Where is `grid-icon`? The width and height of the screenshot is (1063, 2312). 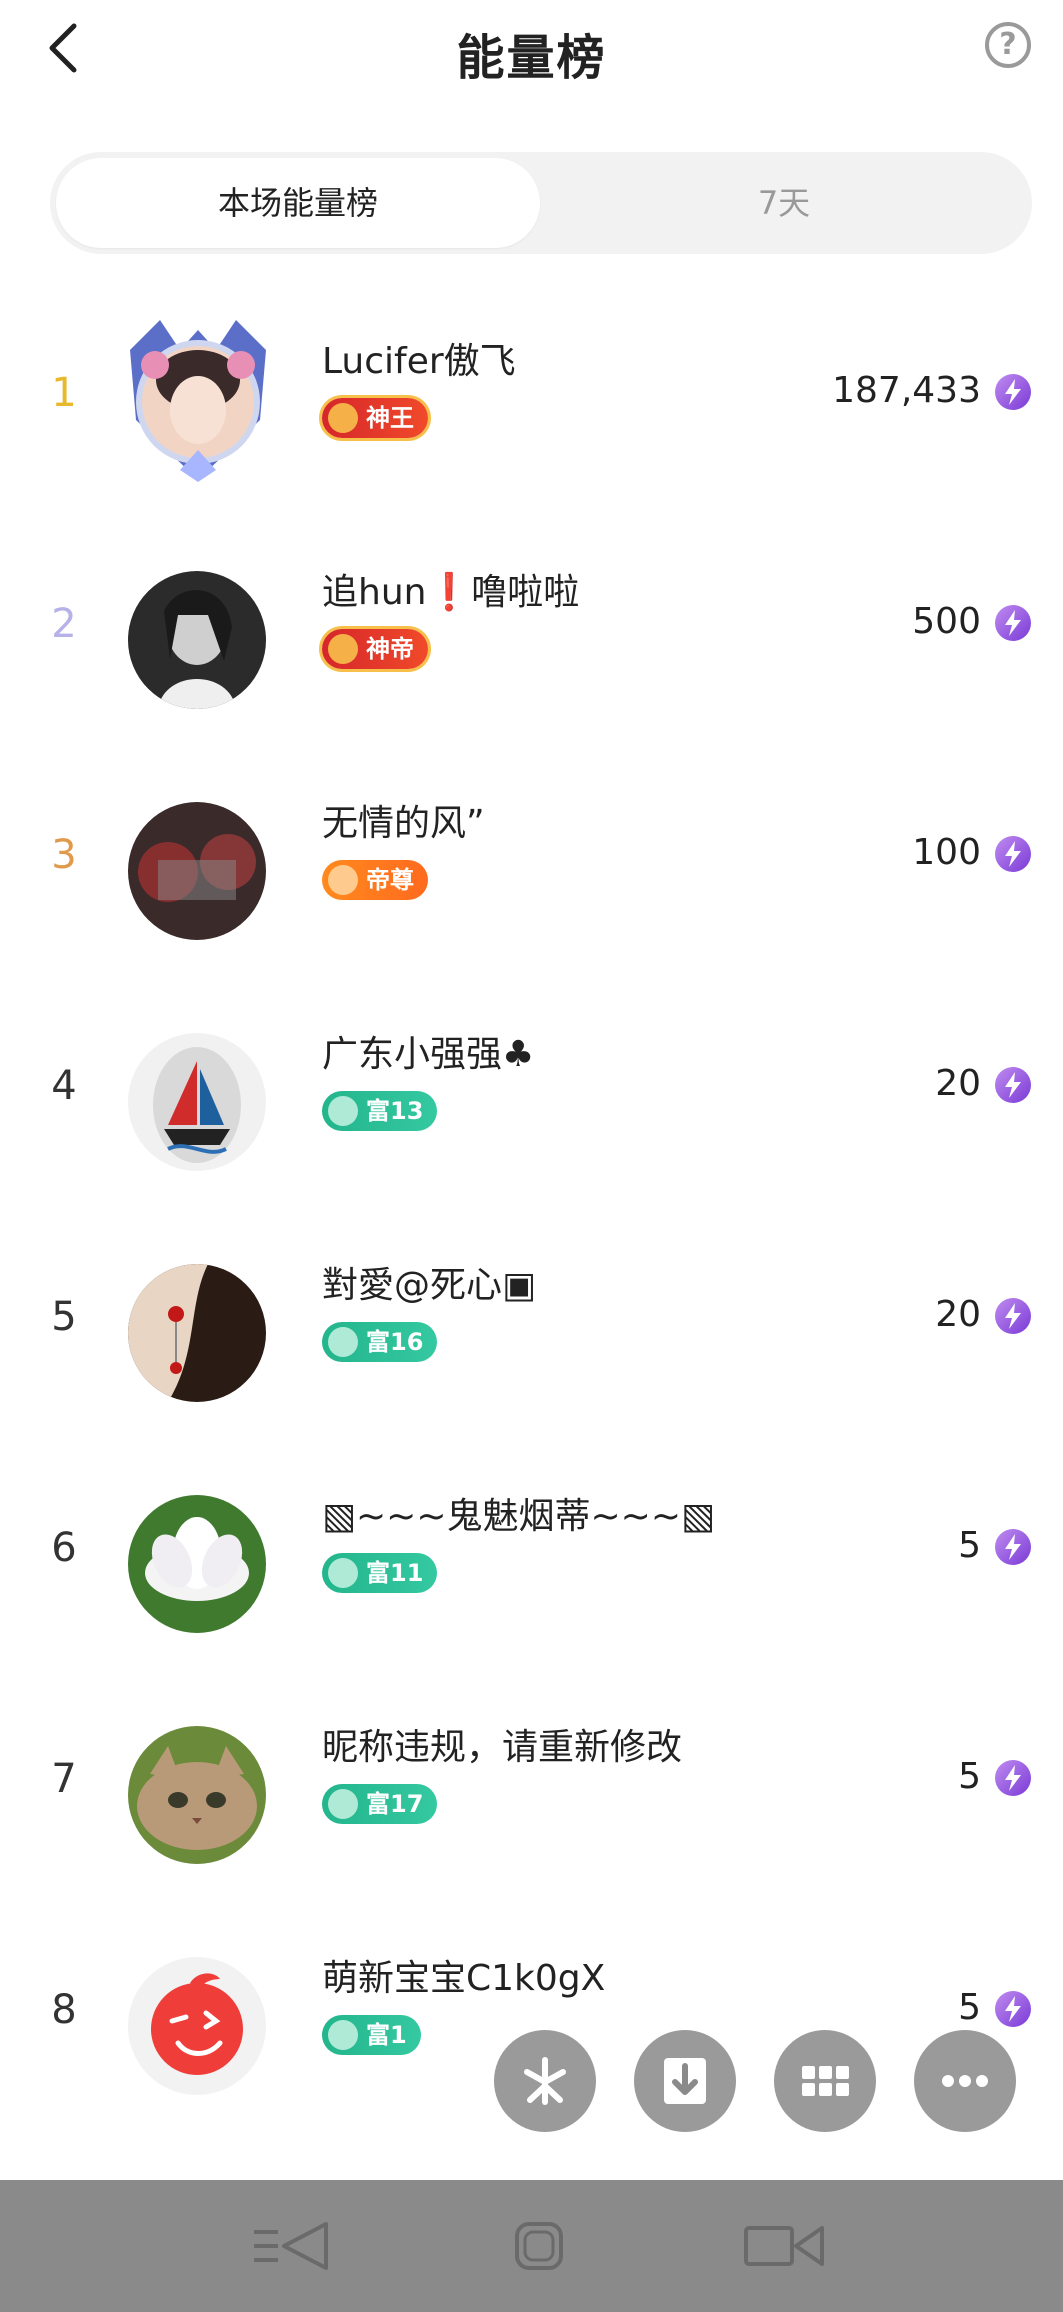 grid-icon is located at coordinates (825, 2081).